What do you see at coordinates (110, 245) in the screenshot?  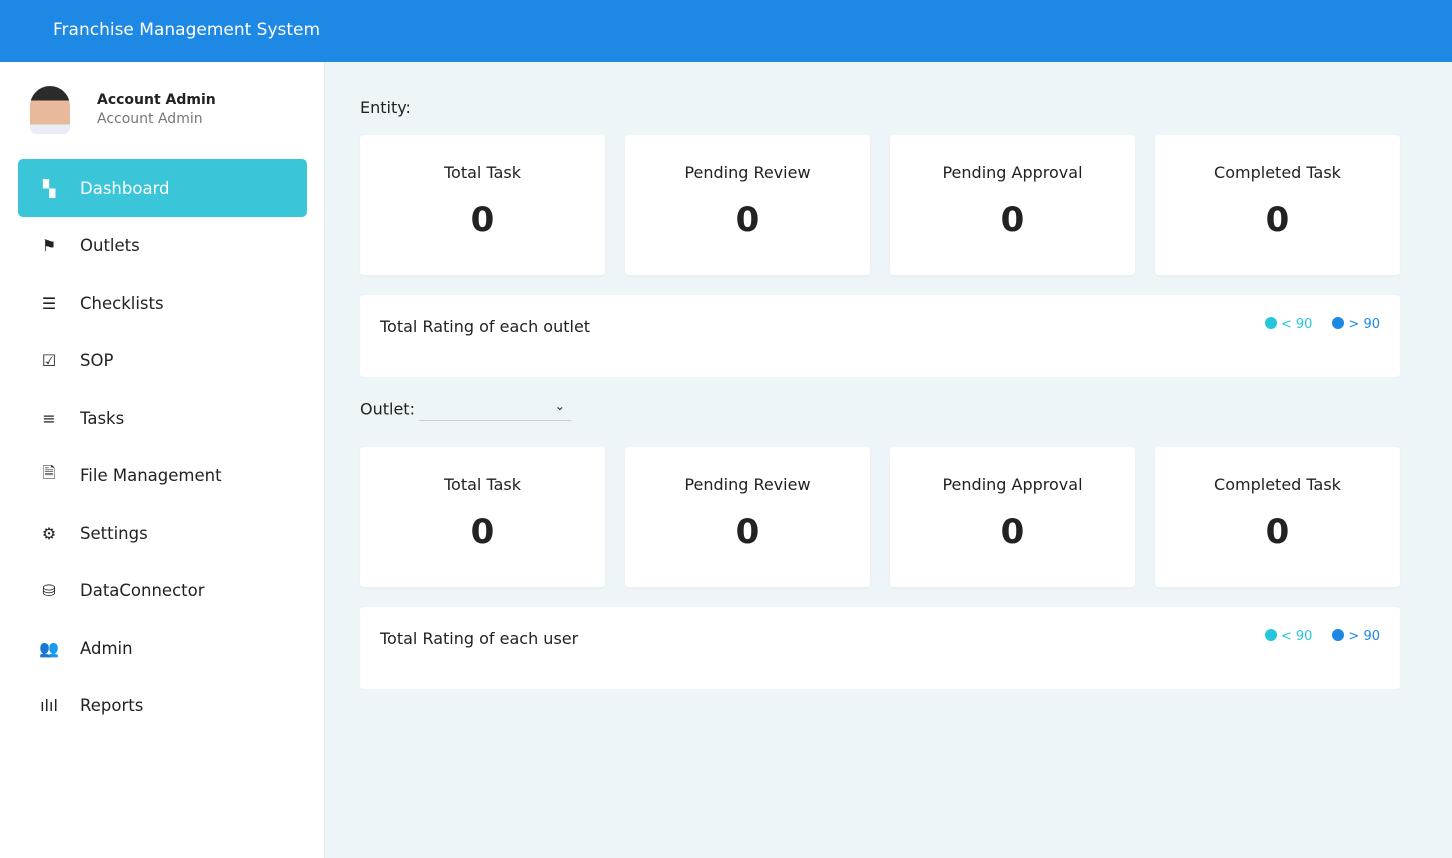 I see `sidebar-item-label: Outlets` at bounding box center [110, 245].